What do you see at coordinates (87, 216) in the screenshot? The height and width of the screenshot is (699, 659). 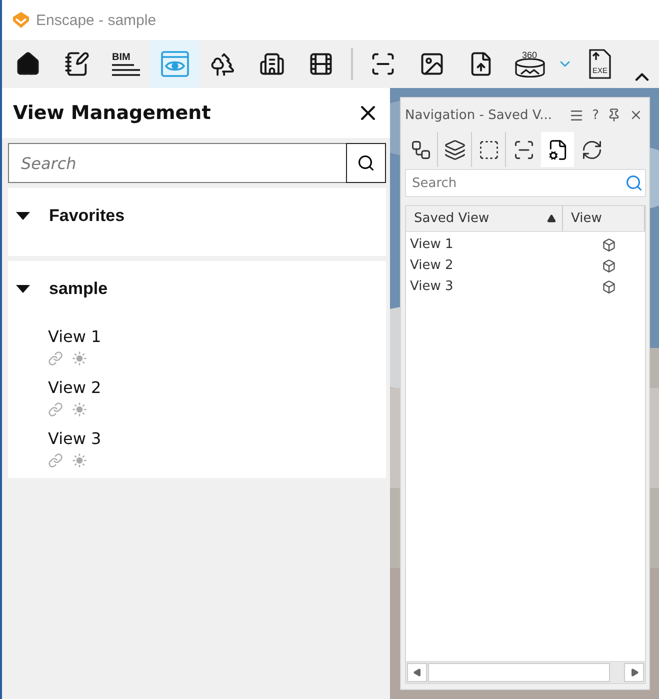 I see `group-name: Favorites` at bounding box center [87, 216].